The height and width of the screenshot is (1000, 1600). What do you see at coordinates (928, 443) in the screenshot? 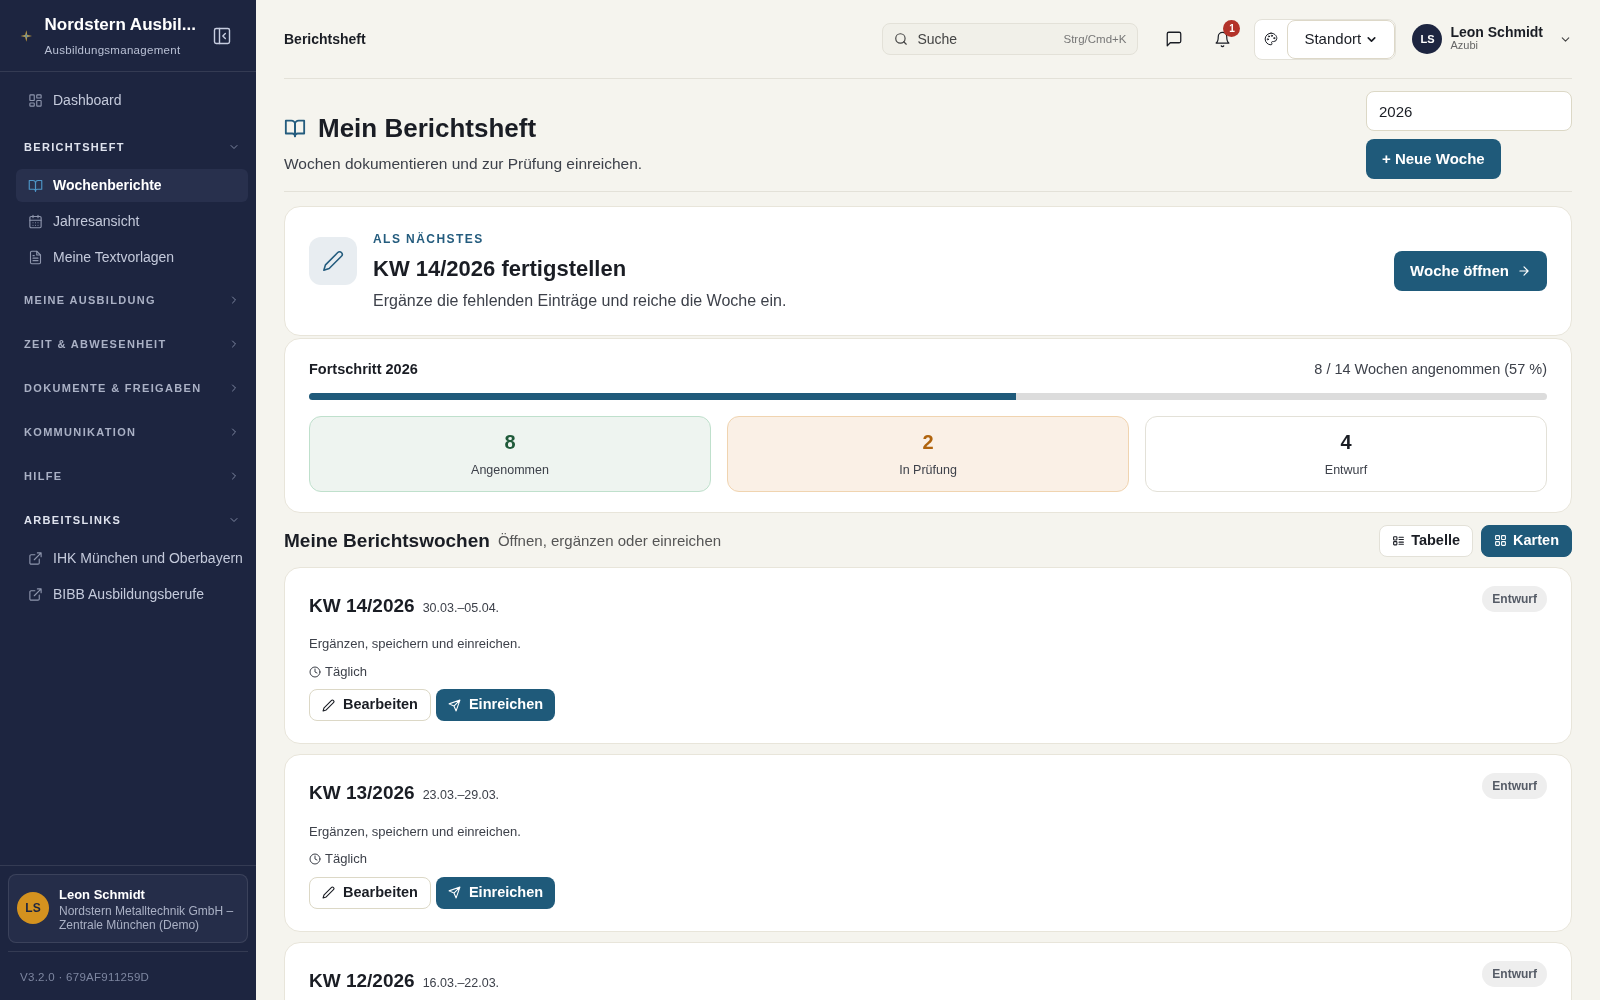
I see `stat-value: 2` at bounding box center [928, 443].